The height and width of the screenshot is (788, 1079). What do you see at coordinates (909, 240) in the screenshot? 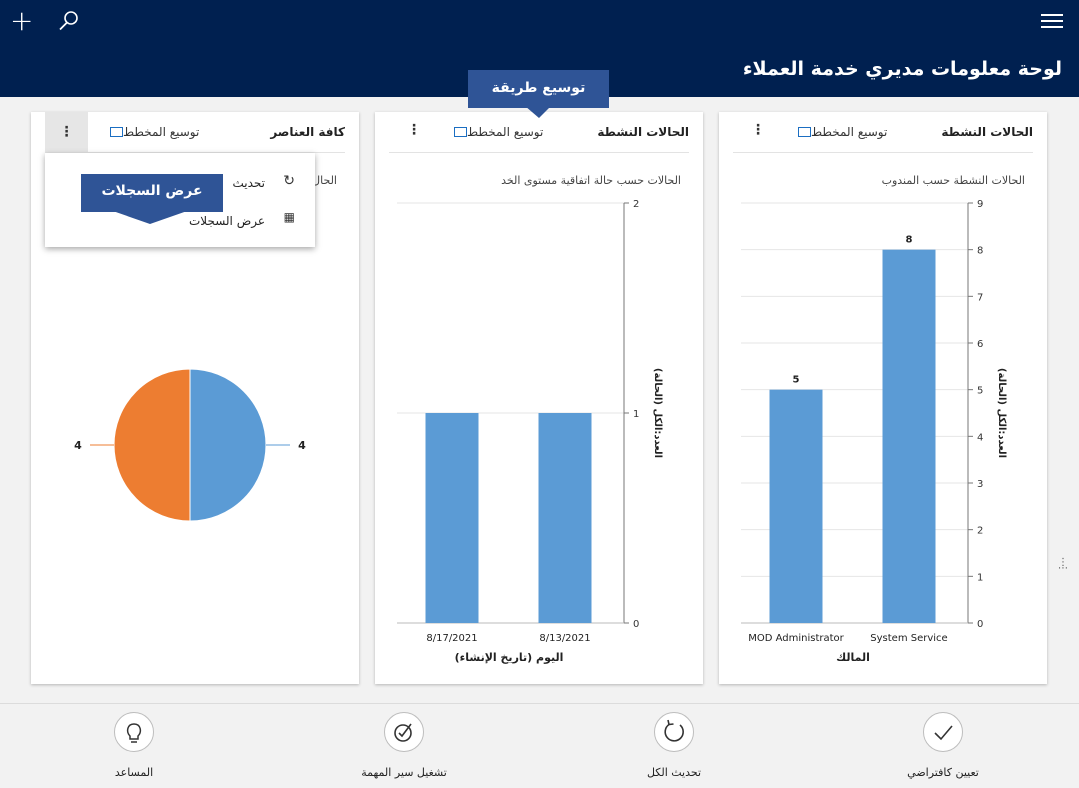
I see `data-label: 8` at bounding box center [909, 240].